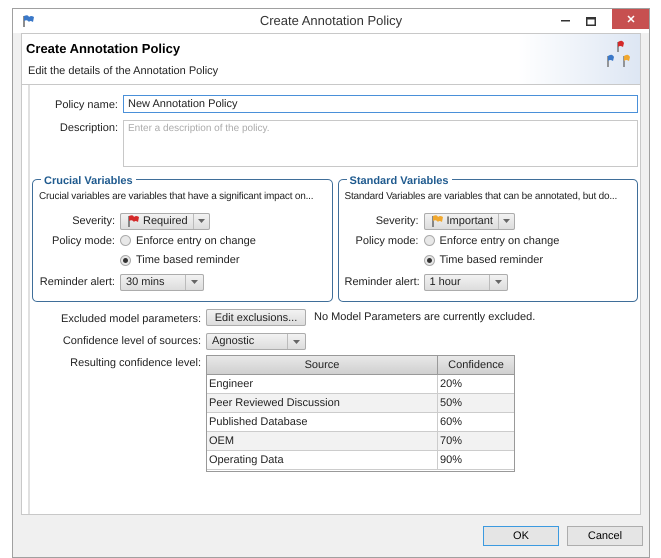 The width and height of the screenshot is (661, 558). Describe the element at coordinates (28, 21) in the screenshot. I see `app-flag-icon` at that location.